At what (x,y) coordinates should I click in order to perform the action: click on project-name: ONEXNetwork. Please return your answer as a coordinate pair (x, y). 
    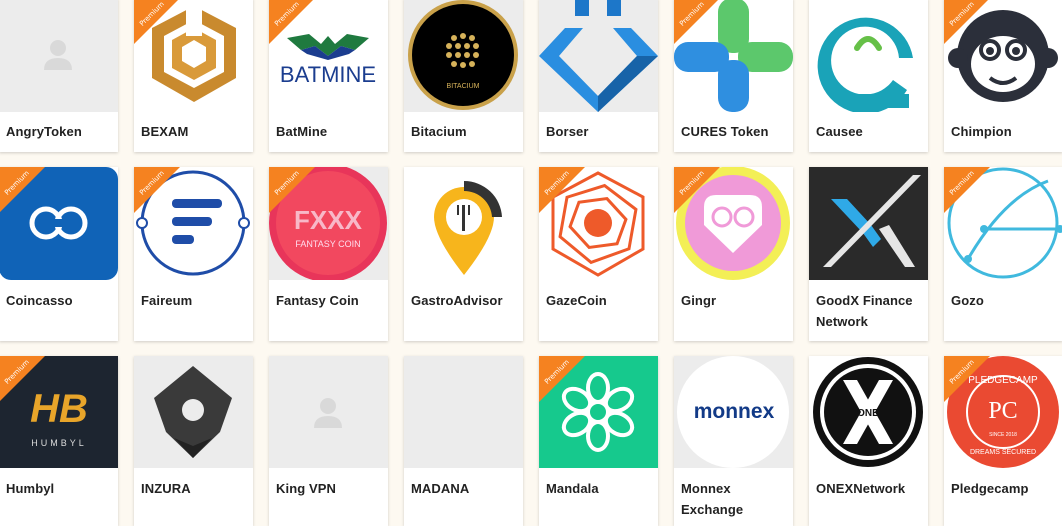
    Looking at the image, I should click on (861, 488).